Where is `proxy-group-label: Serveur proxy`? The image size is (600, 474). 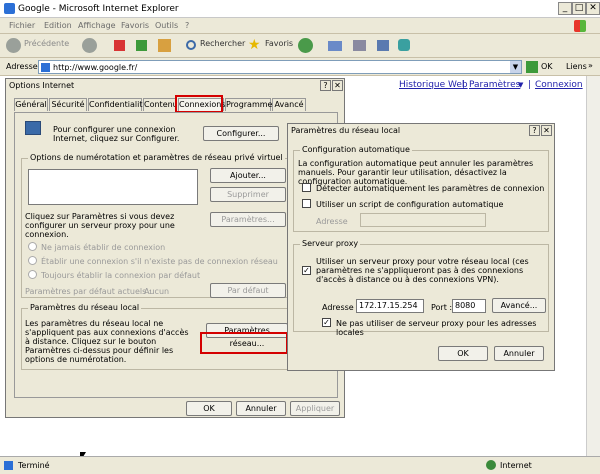
proxy-group-label: Serveur proxy is located at coordinates (330, 243).